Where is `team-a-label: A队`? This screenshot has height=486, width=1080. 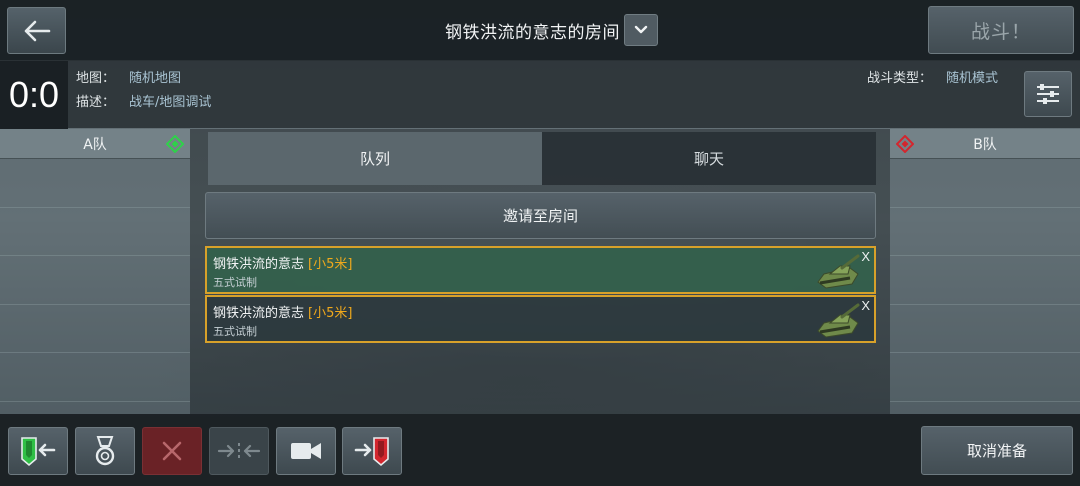
team-a-label: A队 is located at coordinates (95, 144).